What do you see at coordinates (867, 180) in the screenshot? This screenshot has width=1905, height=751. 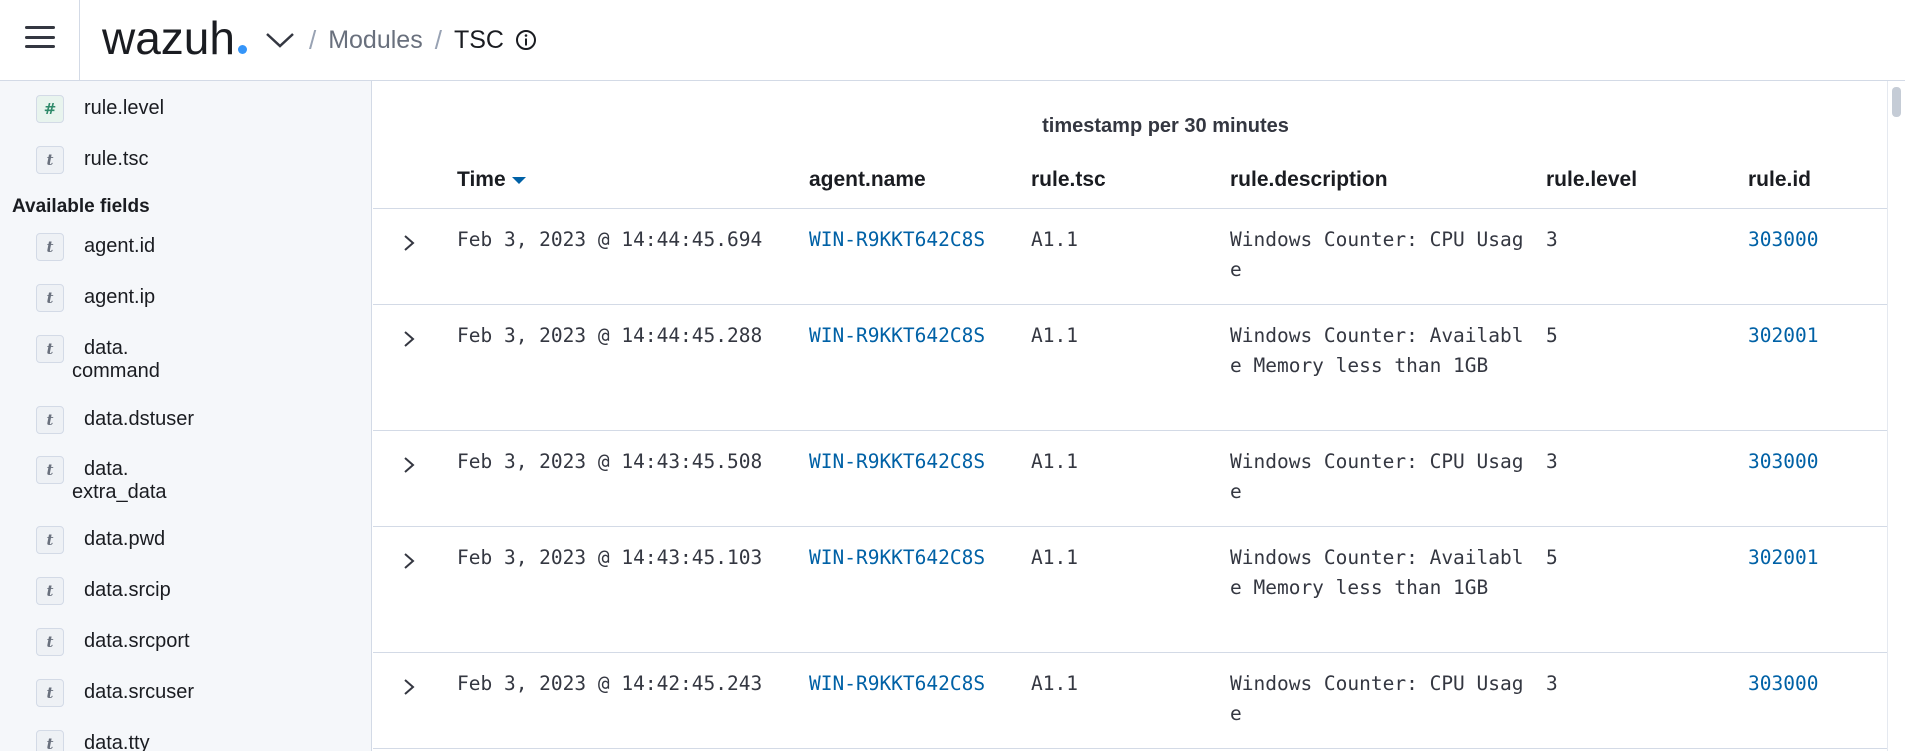 I see `column-header-agent-name: agent.name` at bounding box center [867, 180].